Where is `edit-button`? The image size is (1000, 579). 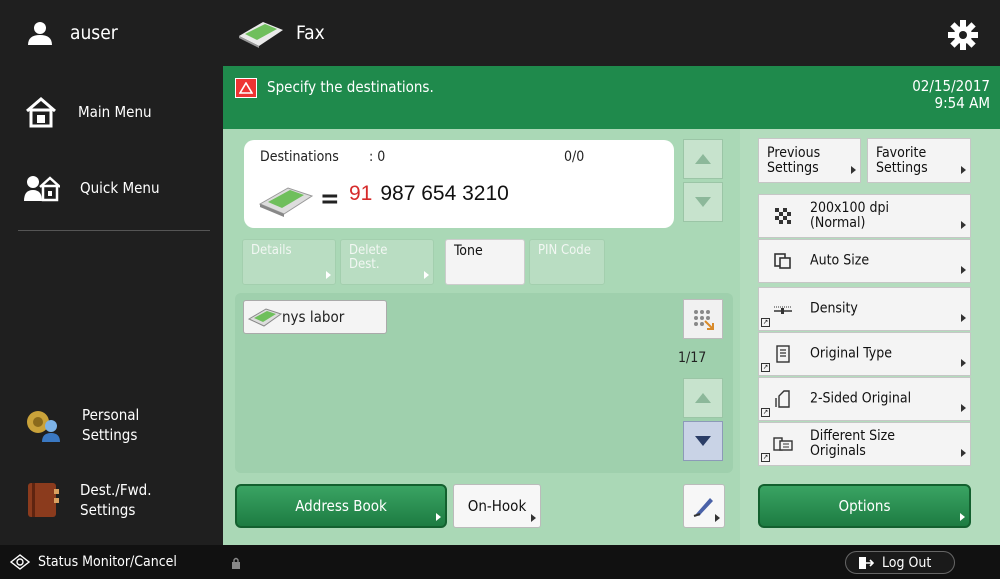
edit-button is located at coordinates (704, 506).